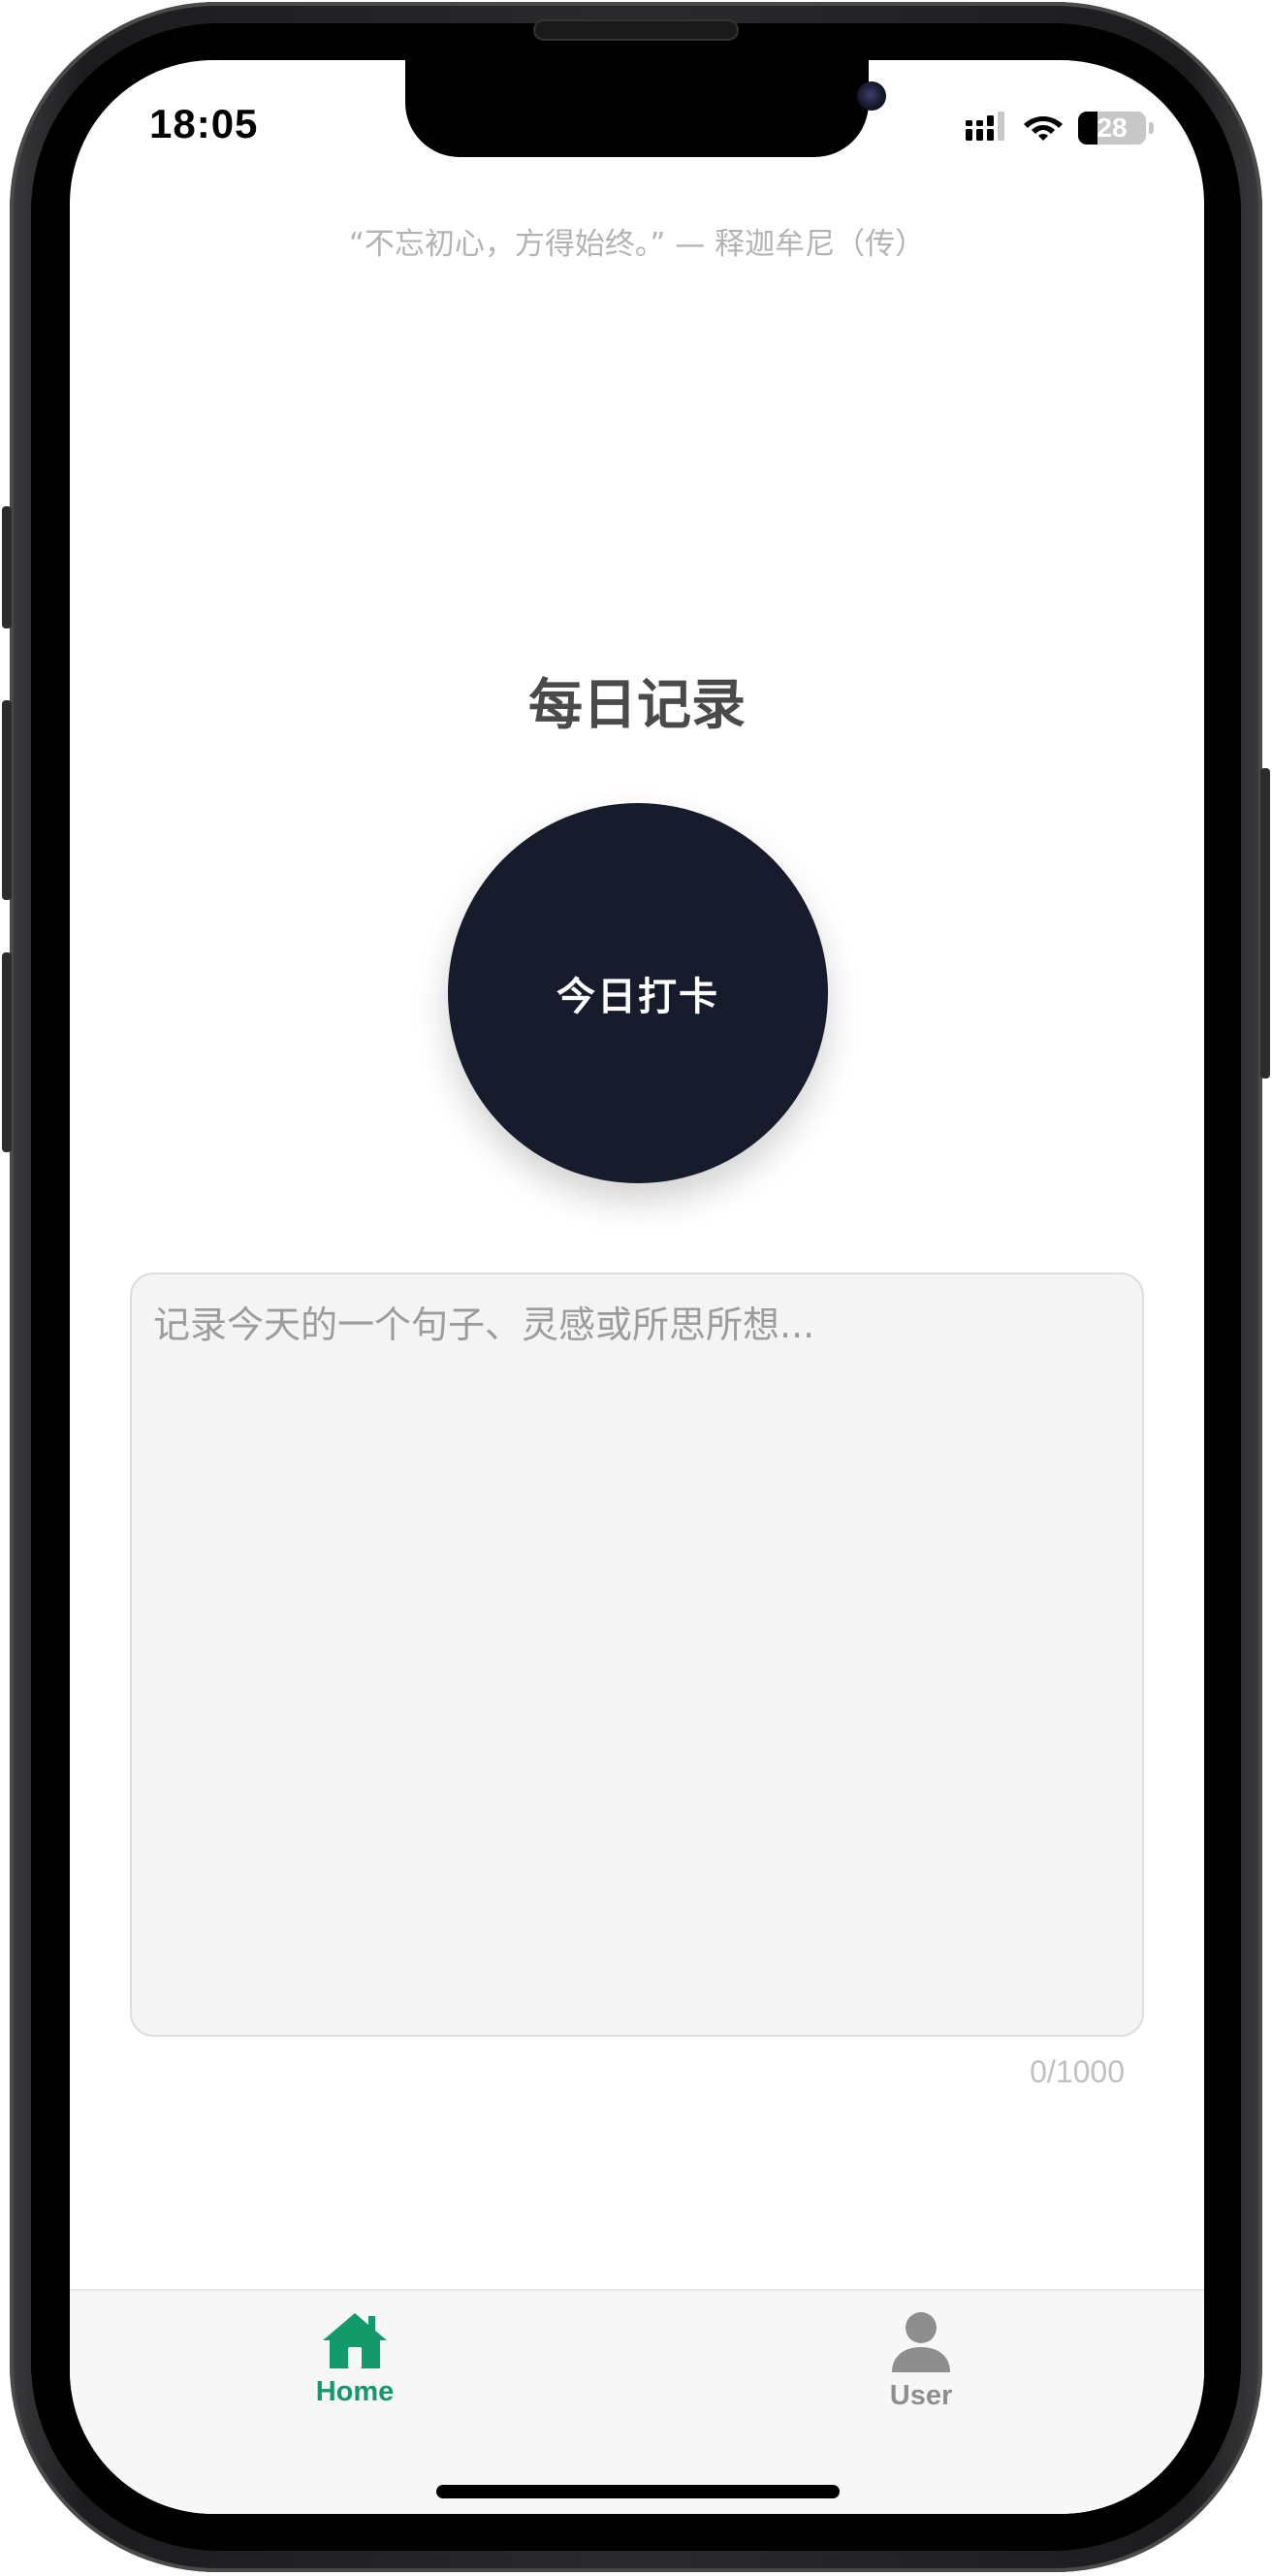 This screenshot has width=1272, height=2576. Describe the element at coordinates (636, 30) in the screenshot. I see `earpiece-speaker` at that location.